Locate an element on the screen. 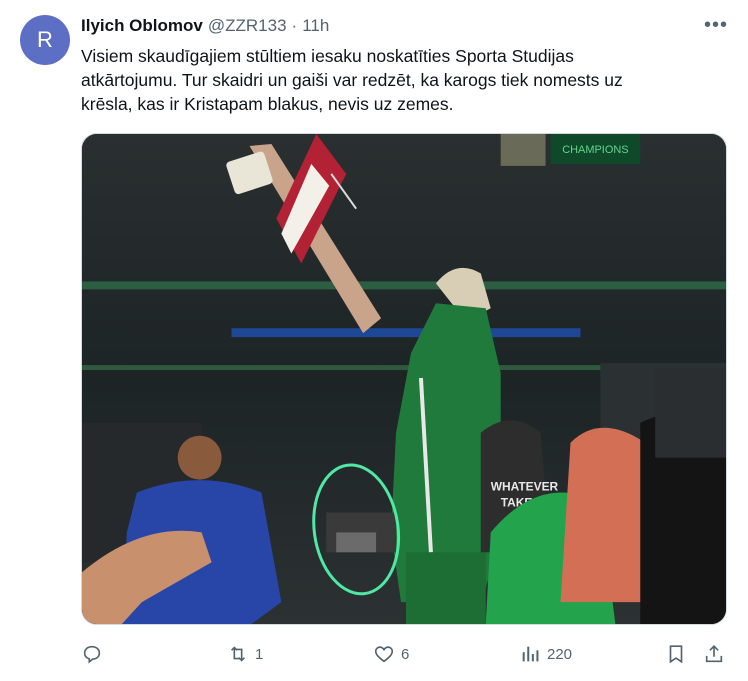 This screenshot has height=681, width=748. reply-button is located at coordinates (92, 654).